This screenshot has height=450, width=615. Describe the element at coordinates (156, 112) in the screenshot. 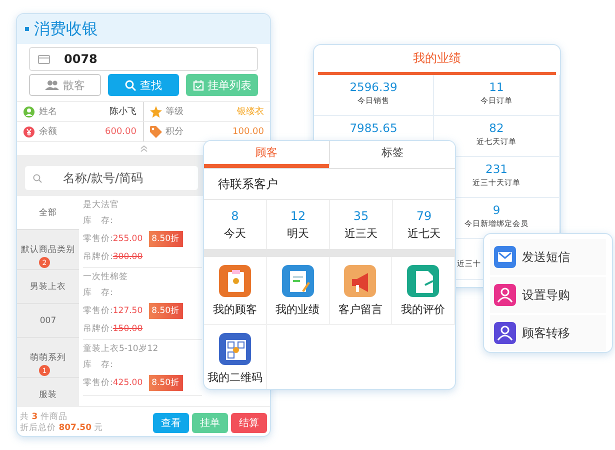

I see `star-icon` at that location.